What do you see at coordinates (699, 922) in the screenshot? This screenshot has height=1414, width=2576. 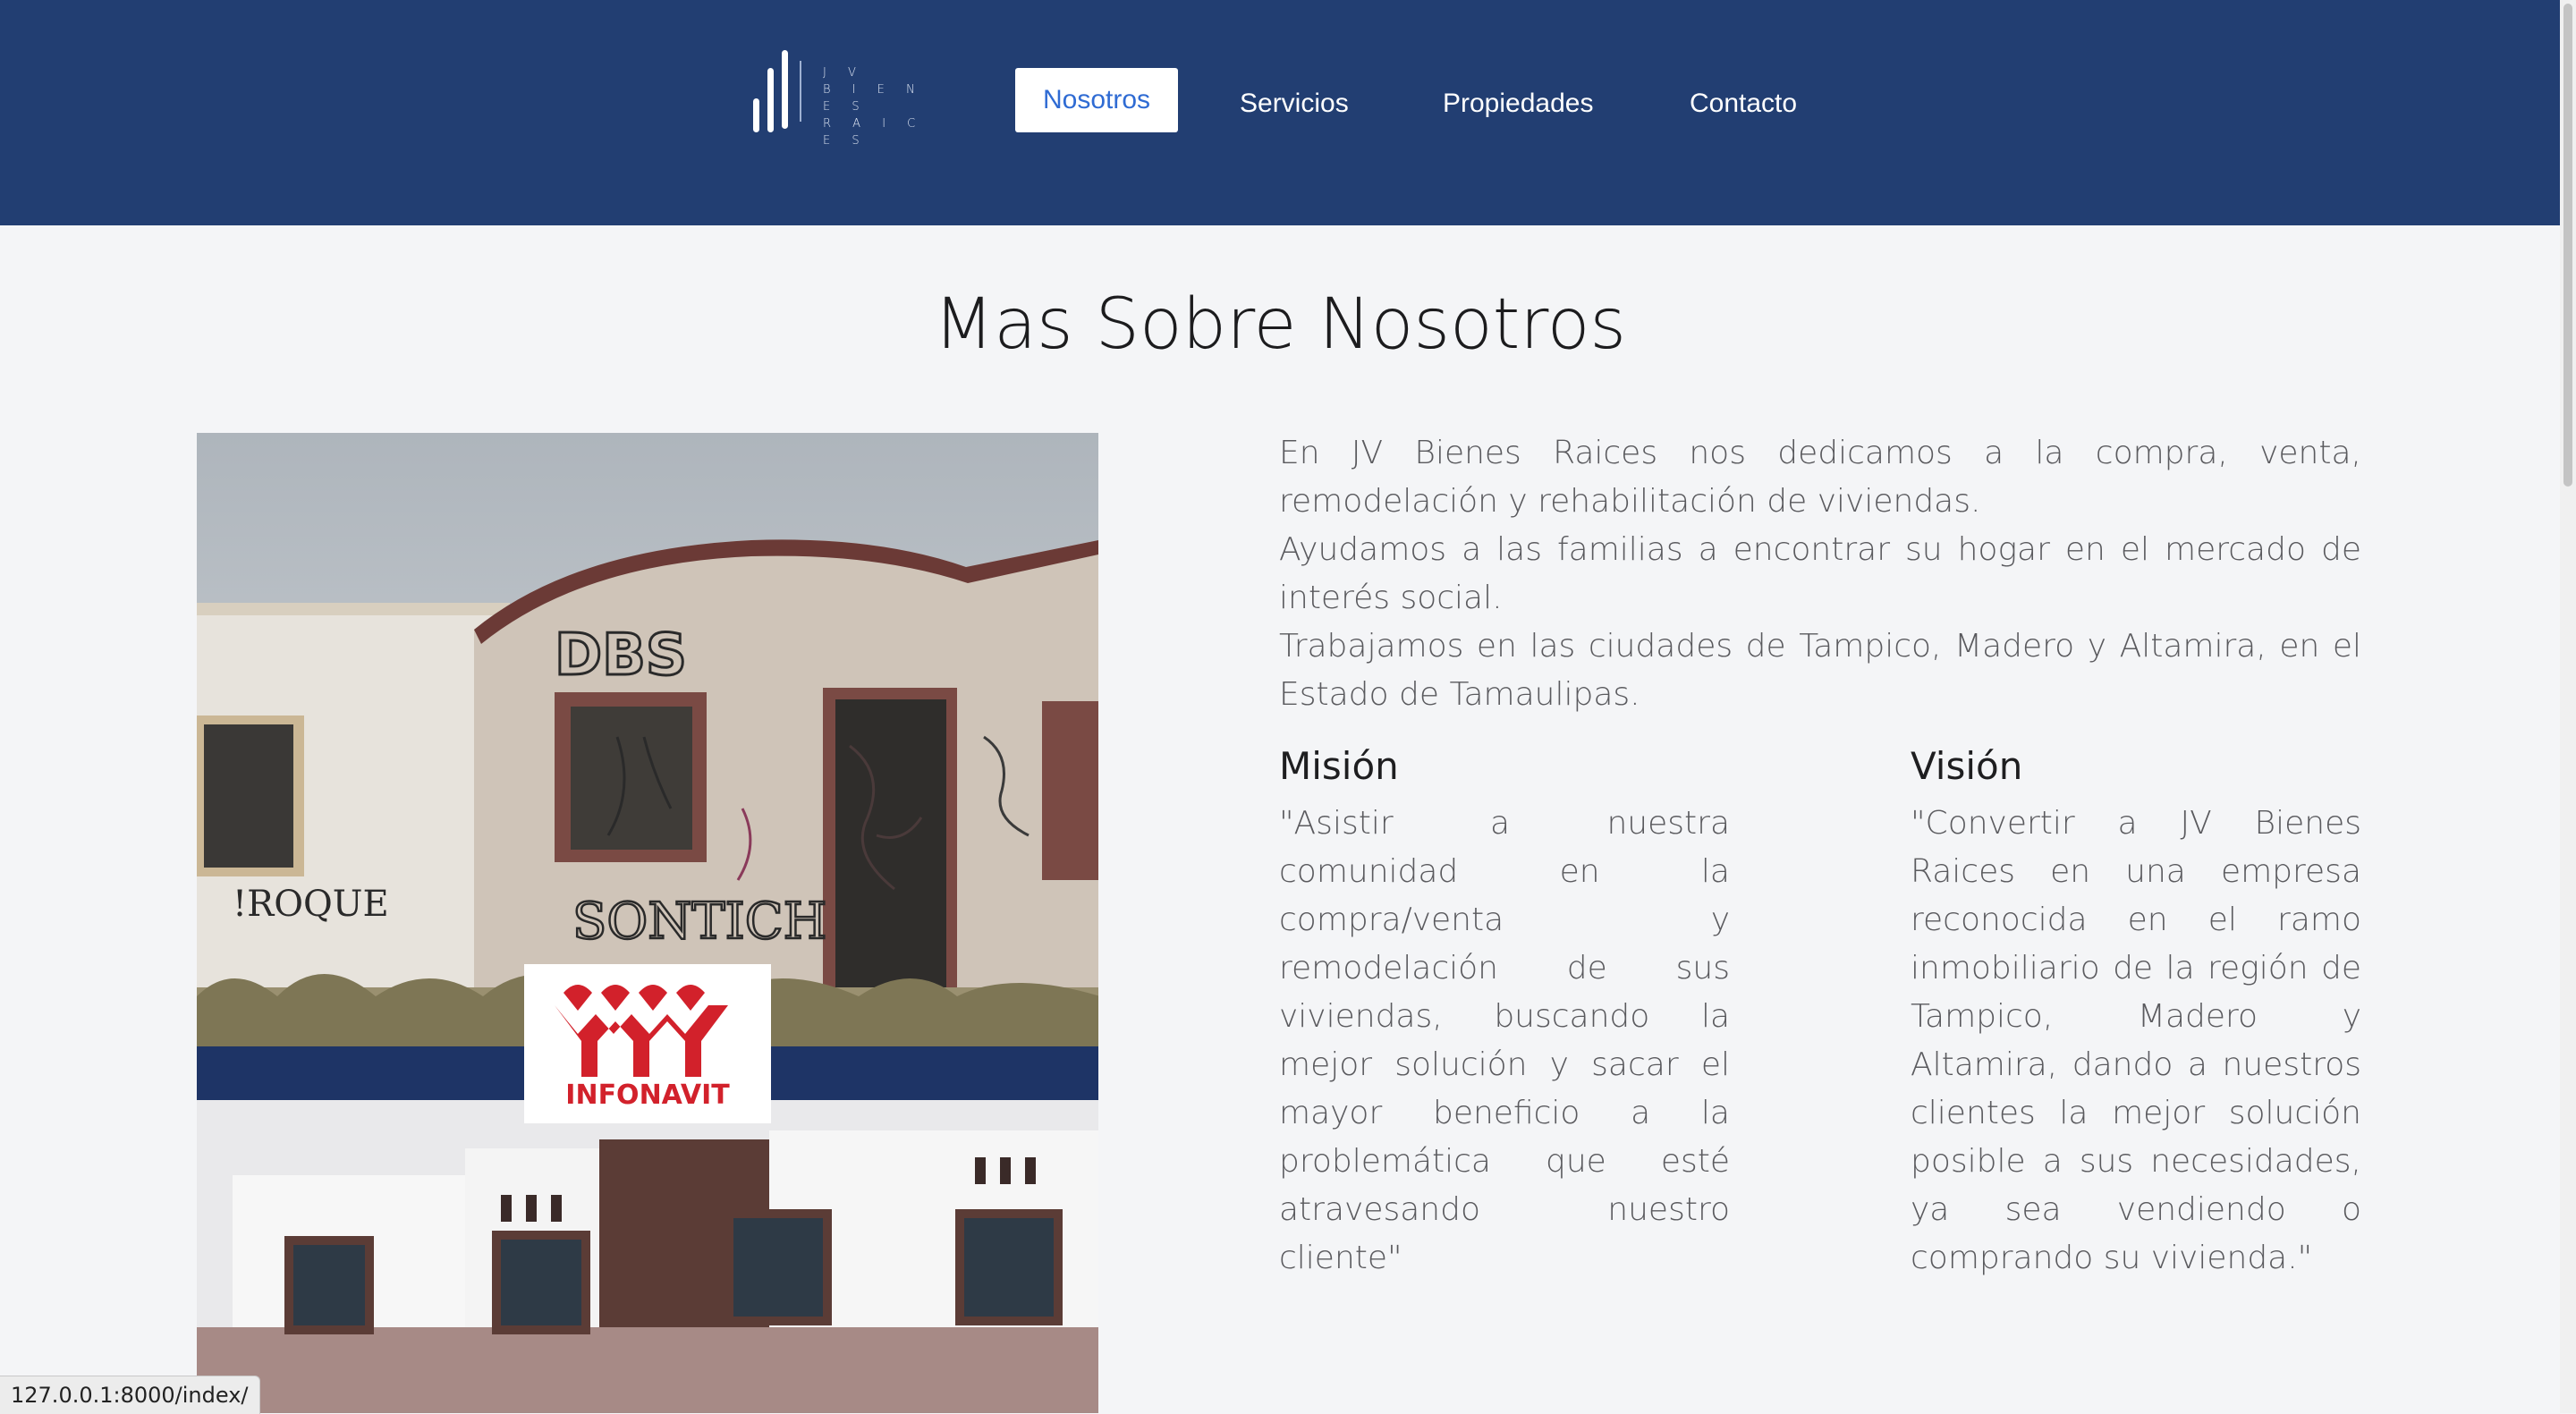 I see `graffiti-sontich: SONTICH` at bounding box center [699, 922].